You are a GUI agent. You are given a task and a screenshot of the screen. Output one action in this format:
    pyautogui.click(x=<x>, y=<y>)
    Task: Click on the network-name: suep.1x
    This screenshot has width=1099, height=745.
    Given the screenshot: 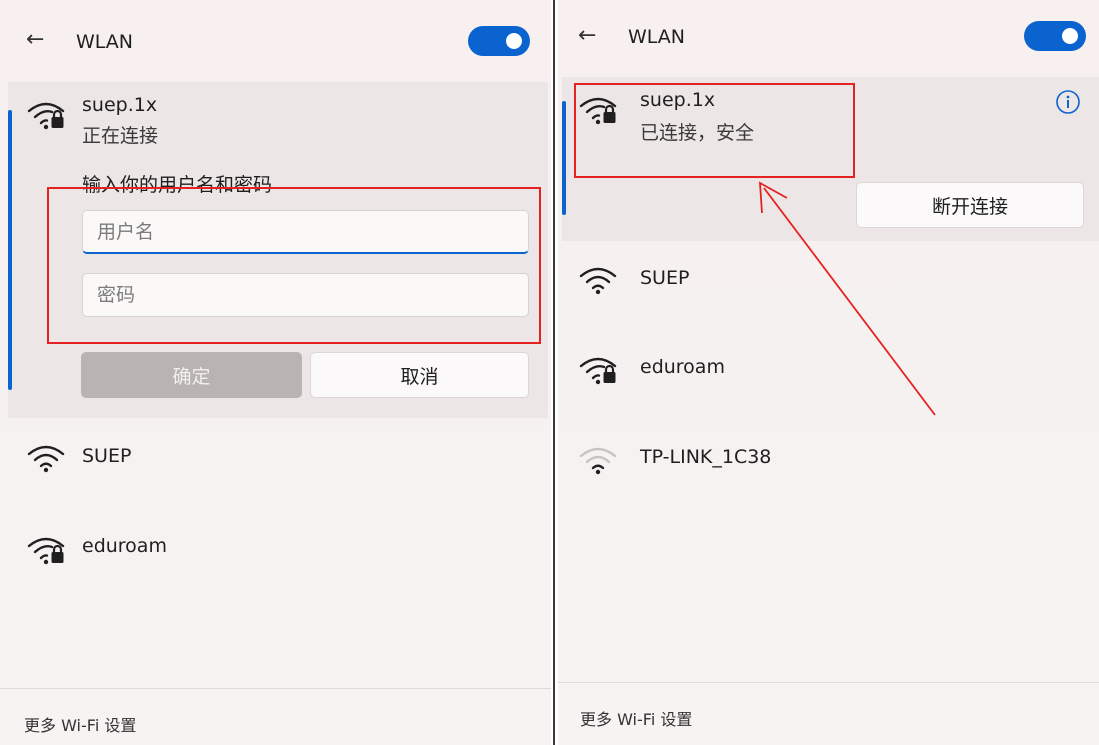 What is the action you would take?
    pyautogui.click(x=119, y=105)
    